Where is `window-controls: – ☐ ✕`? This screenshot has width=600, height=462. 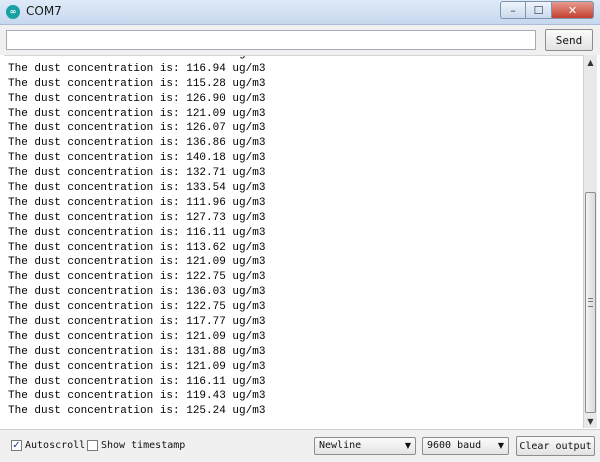 window-controls: – ☐ ✕ is located at coordinates (547, 10).